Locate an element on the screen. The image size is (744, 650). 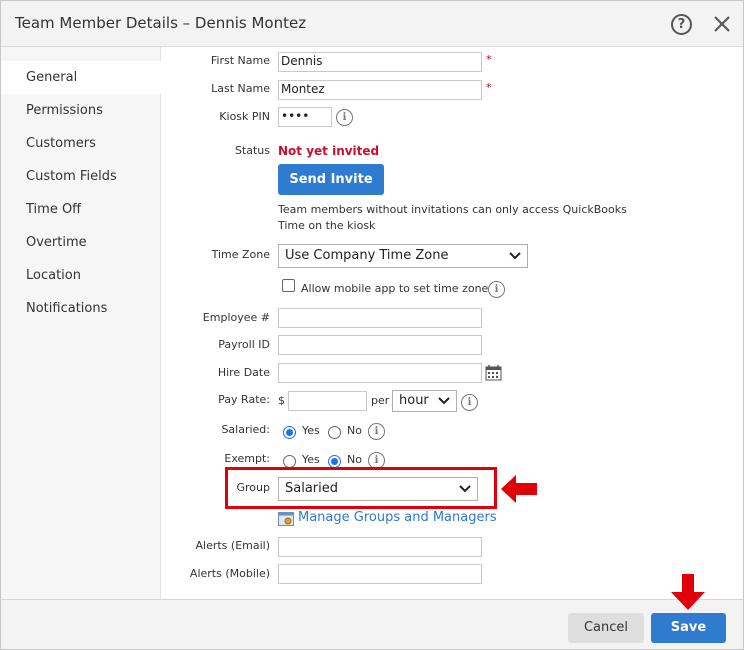
arrow-down-annotation-icon is located at coordinates (688, 592).